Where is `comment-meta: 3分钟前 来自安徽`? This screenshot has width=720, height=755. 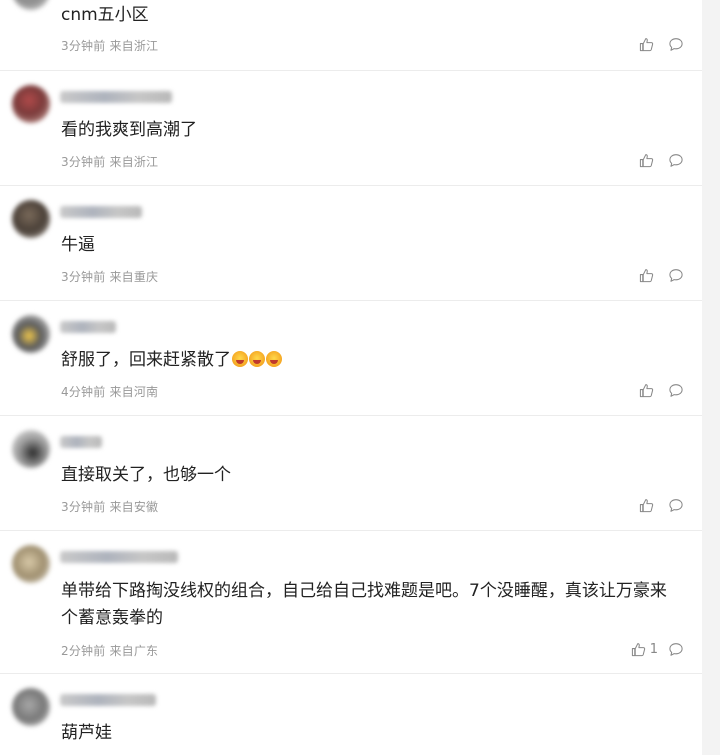 comment-meta: 3分钟前 来自安徽 is located at coordinates (109, 506).